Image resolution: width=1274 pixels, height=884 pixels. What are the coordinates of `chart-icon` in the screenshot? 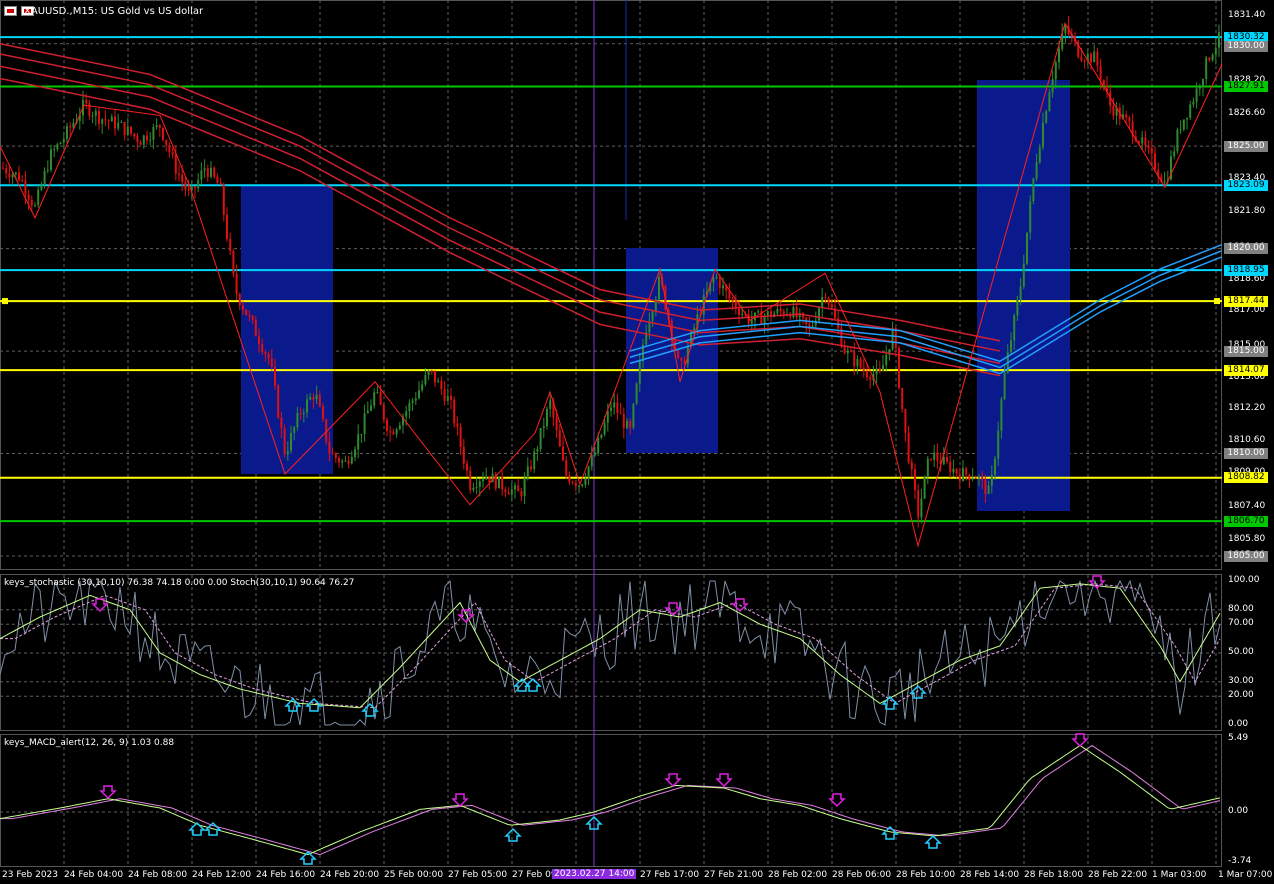 It's located at (10, 11).